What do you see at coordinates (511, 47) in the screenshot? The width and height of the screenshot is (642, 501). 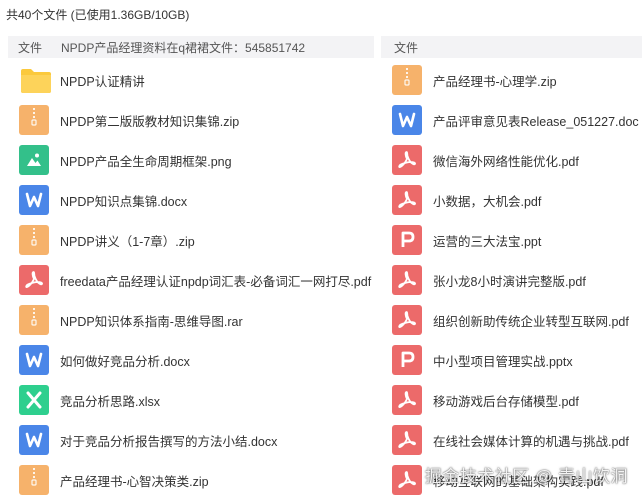 I see `column-header-file: 文件` at bounding box center [511, 47].